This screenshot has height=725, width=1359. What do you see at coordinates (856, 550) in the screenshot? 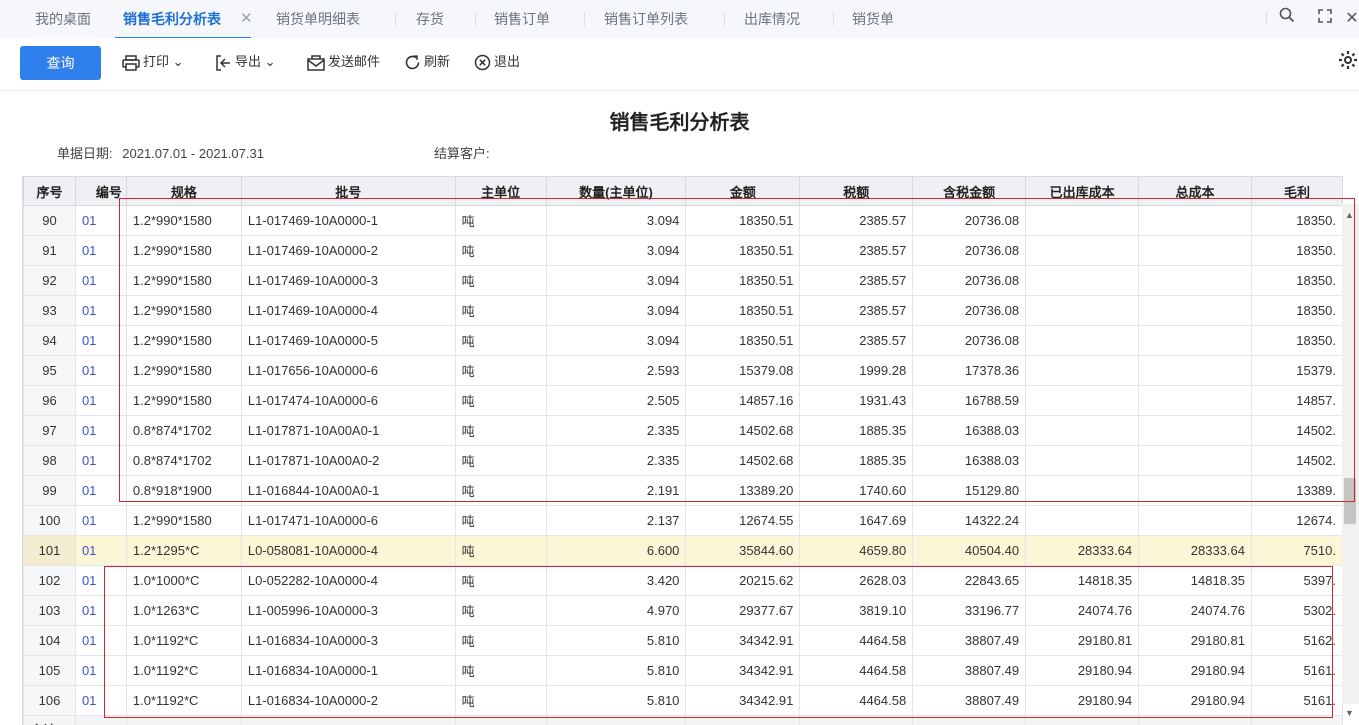
I see `tax-cell: 4659.80` at bounding box center [856, 550].